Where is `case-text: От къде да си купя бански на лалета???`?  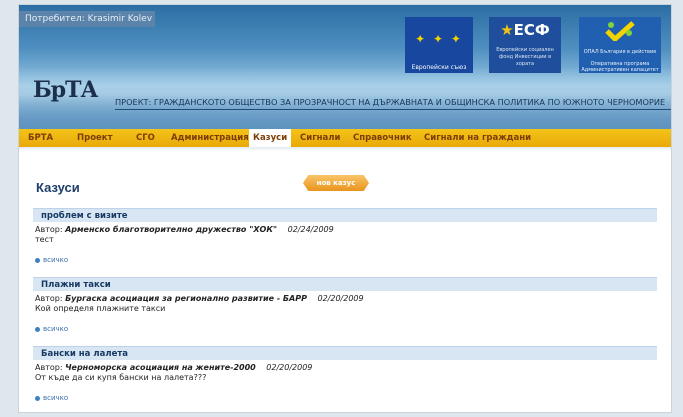 case-text: От къде да си купя бански на лалета??? is located at coordinates (121, 377).